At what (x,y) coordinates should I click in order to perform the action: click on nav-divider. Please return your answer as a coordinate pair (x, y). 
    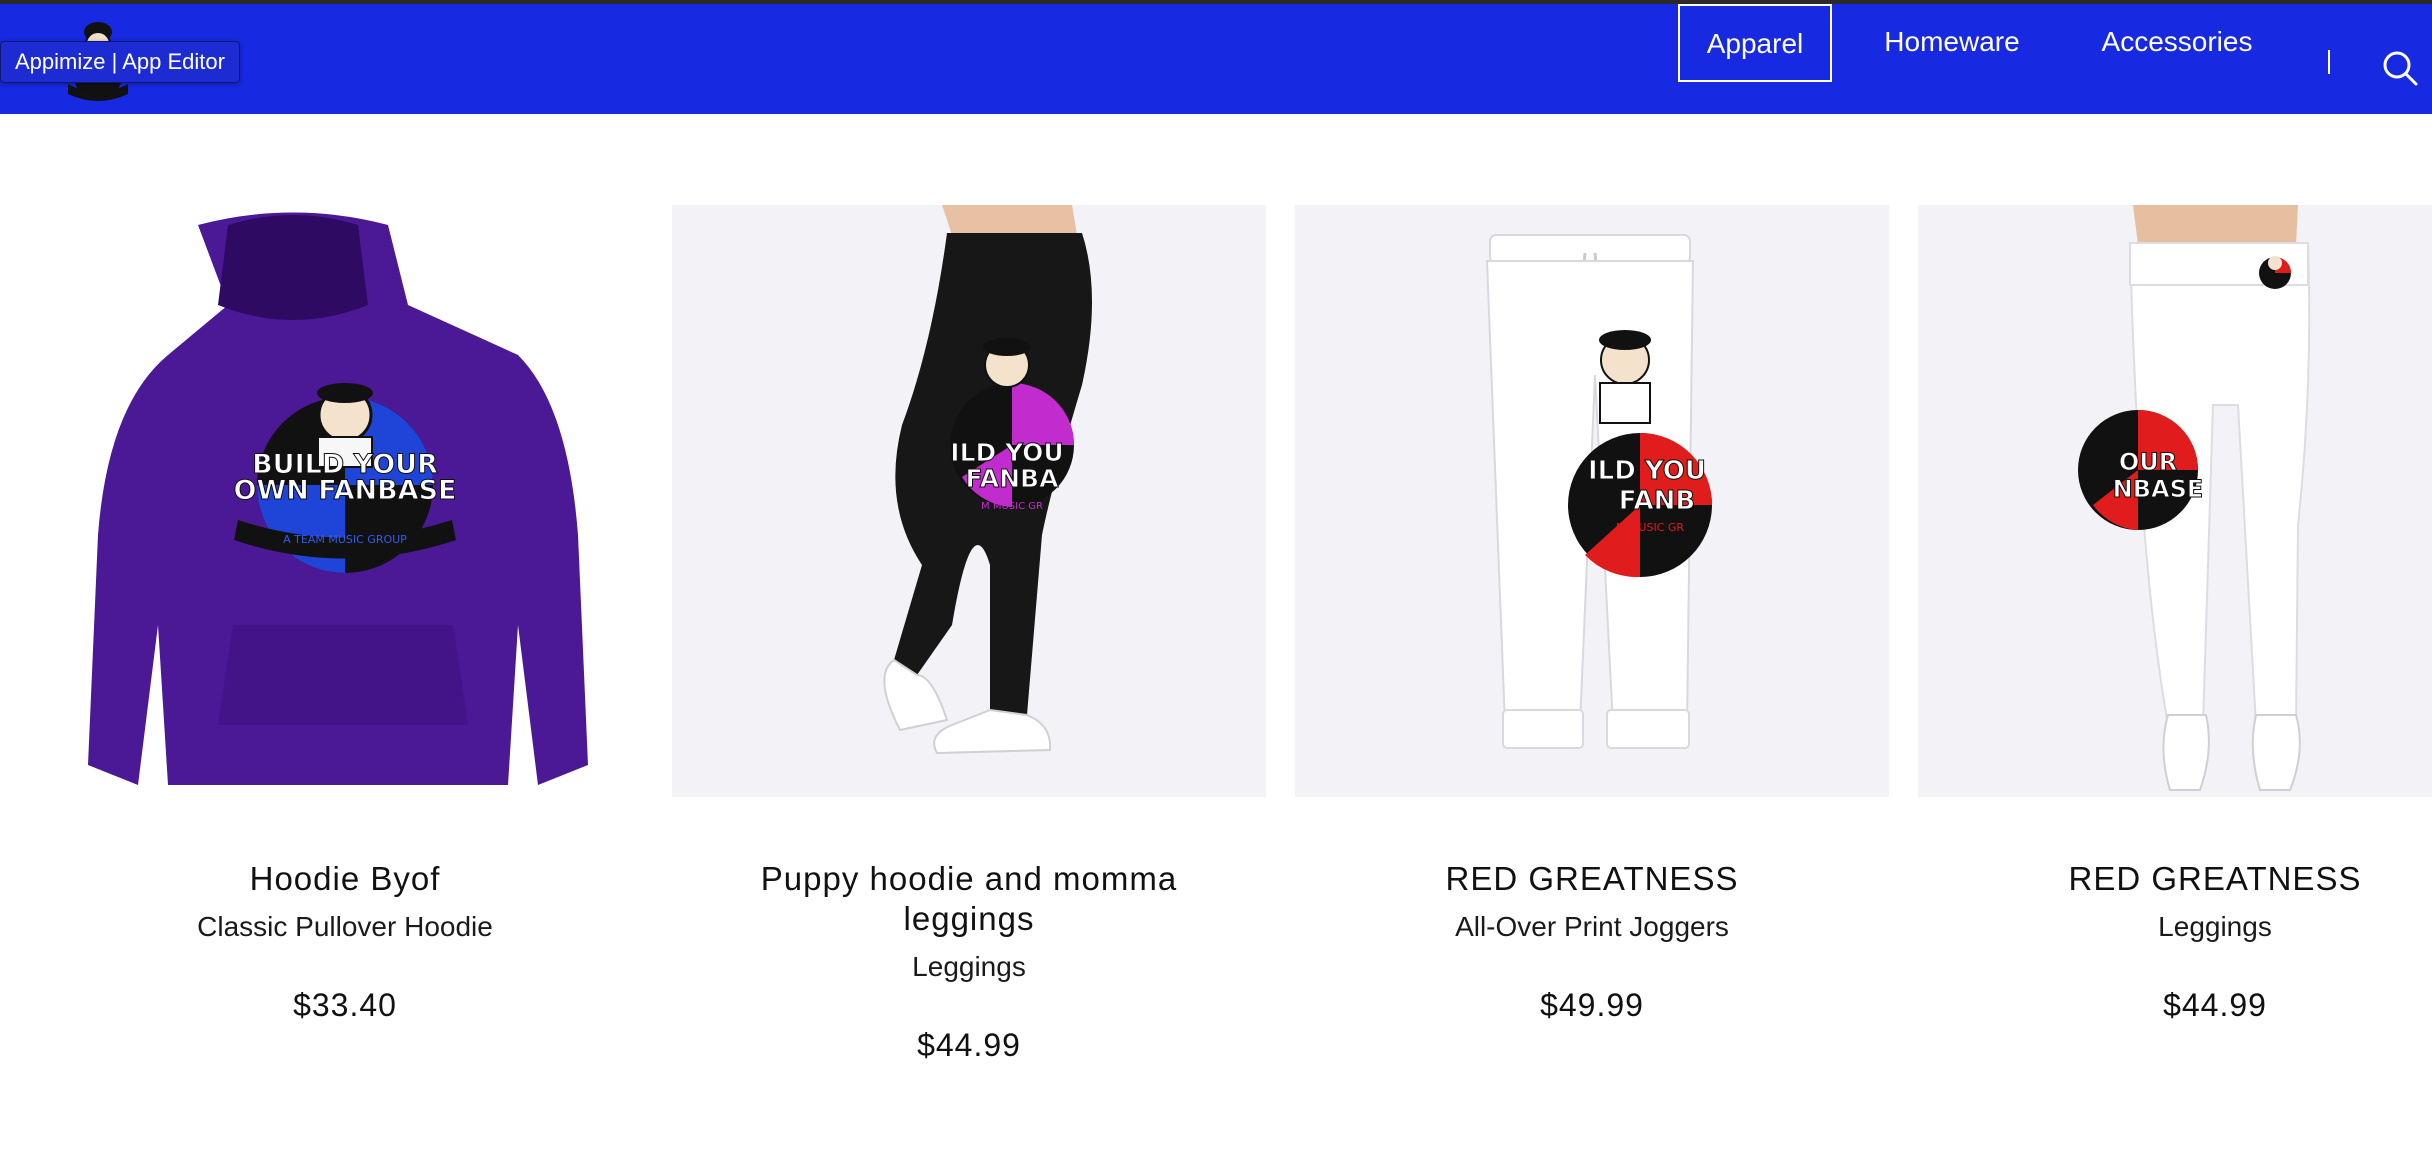
    Looking at the image, I should click on (2329, 62).